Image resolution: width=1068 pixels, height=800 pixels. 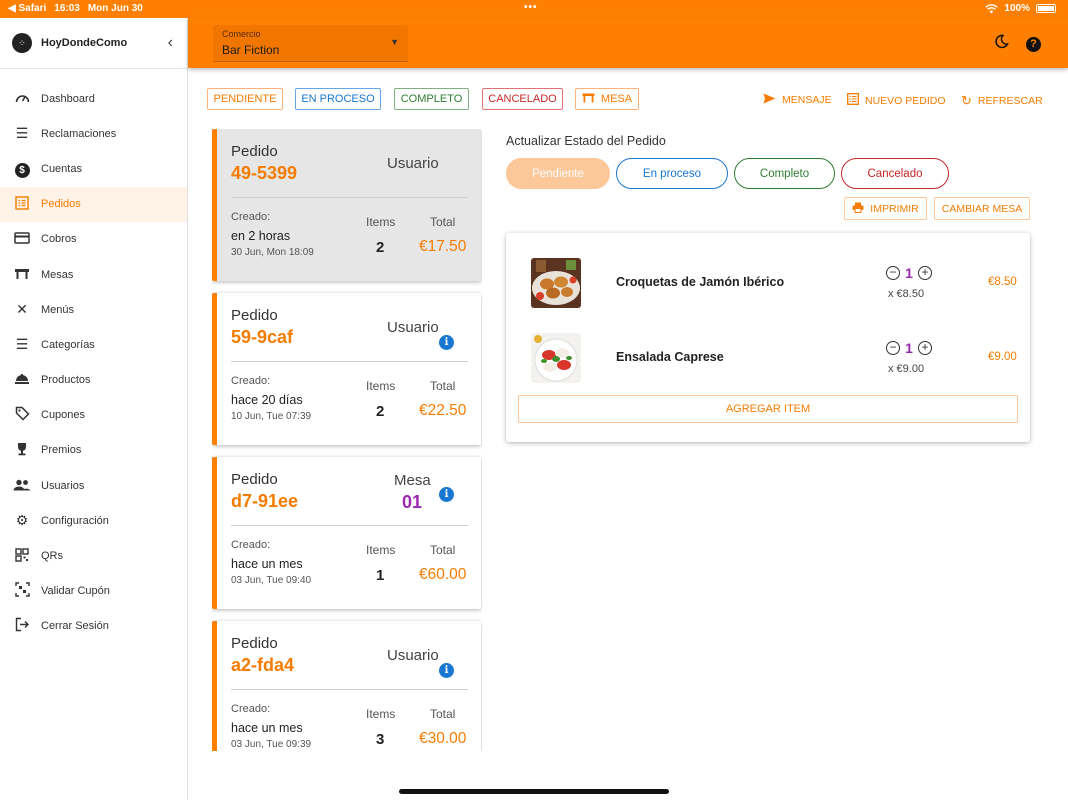 What do you see at coordinates (57, 274) in the screenshot?
I see `sidebar-item-label: Mesas` at bounding box center [57, 274].